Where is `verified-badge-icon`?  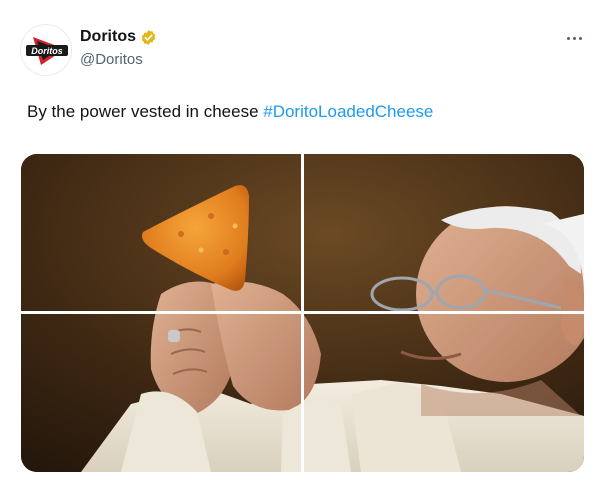
verified-badge-icon is located at coordinates (148, 37).